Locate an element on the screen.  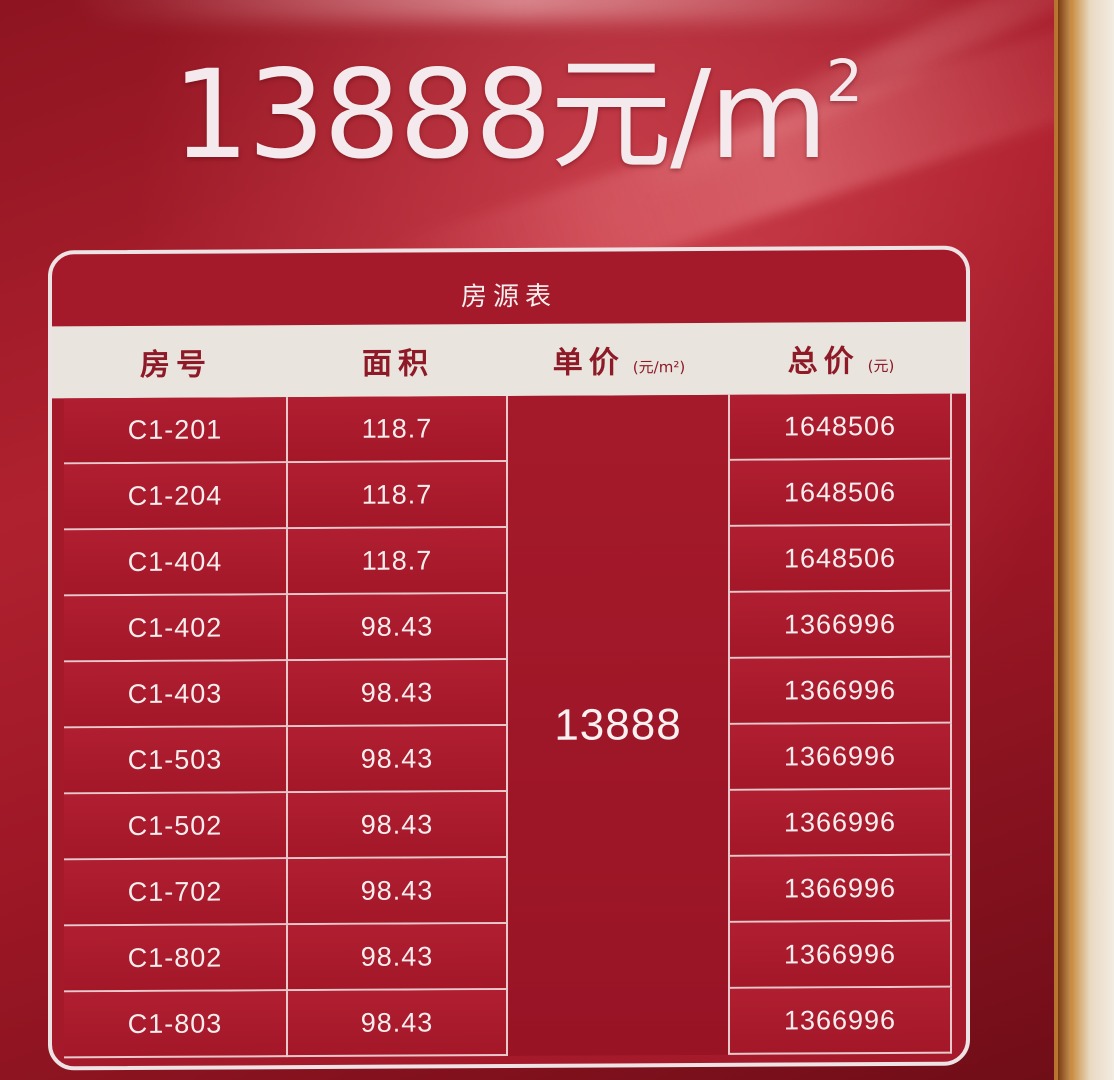
header-room: 房号 is located at coordinates (176, 361).